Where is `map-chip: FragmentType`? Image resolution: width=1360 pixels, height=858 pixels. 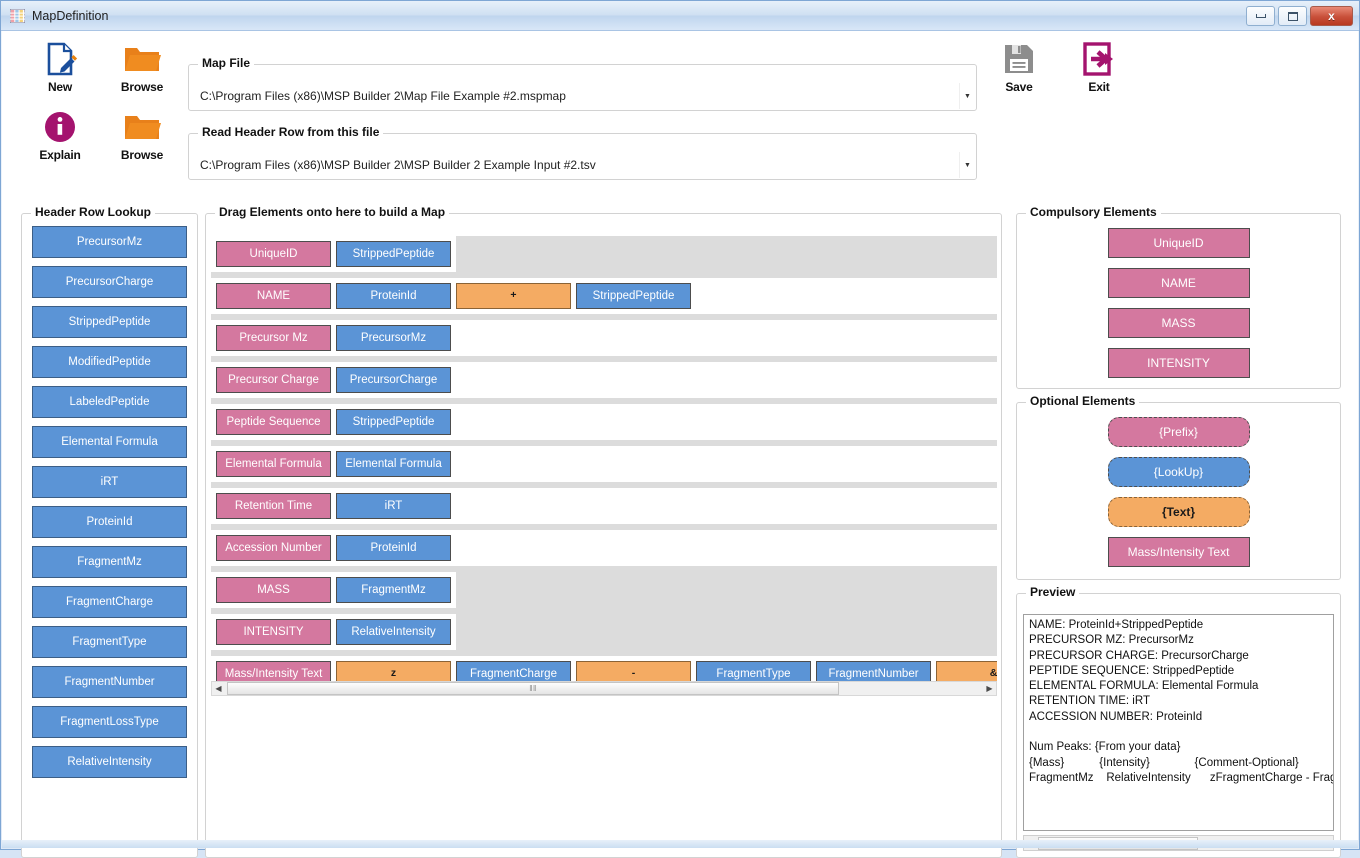 map-chip: FragmentType is located at coordinates (753, 671).